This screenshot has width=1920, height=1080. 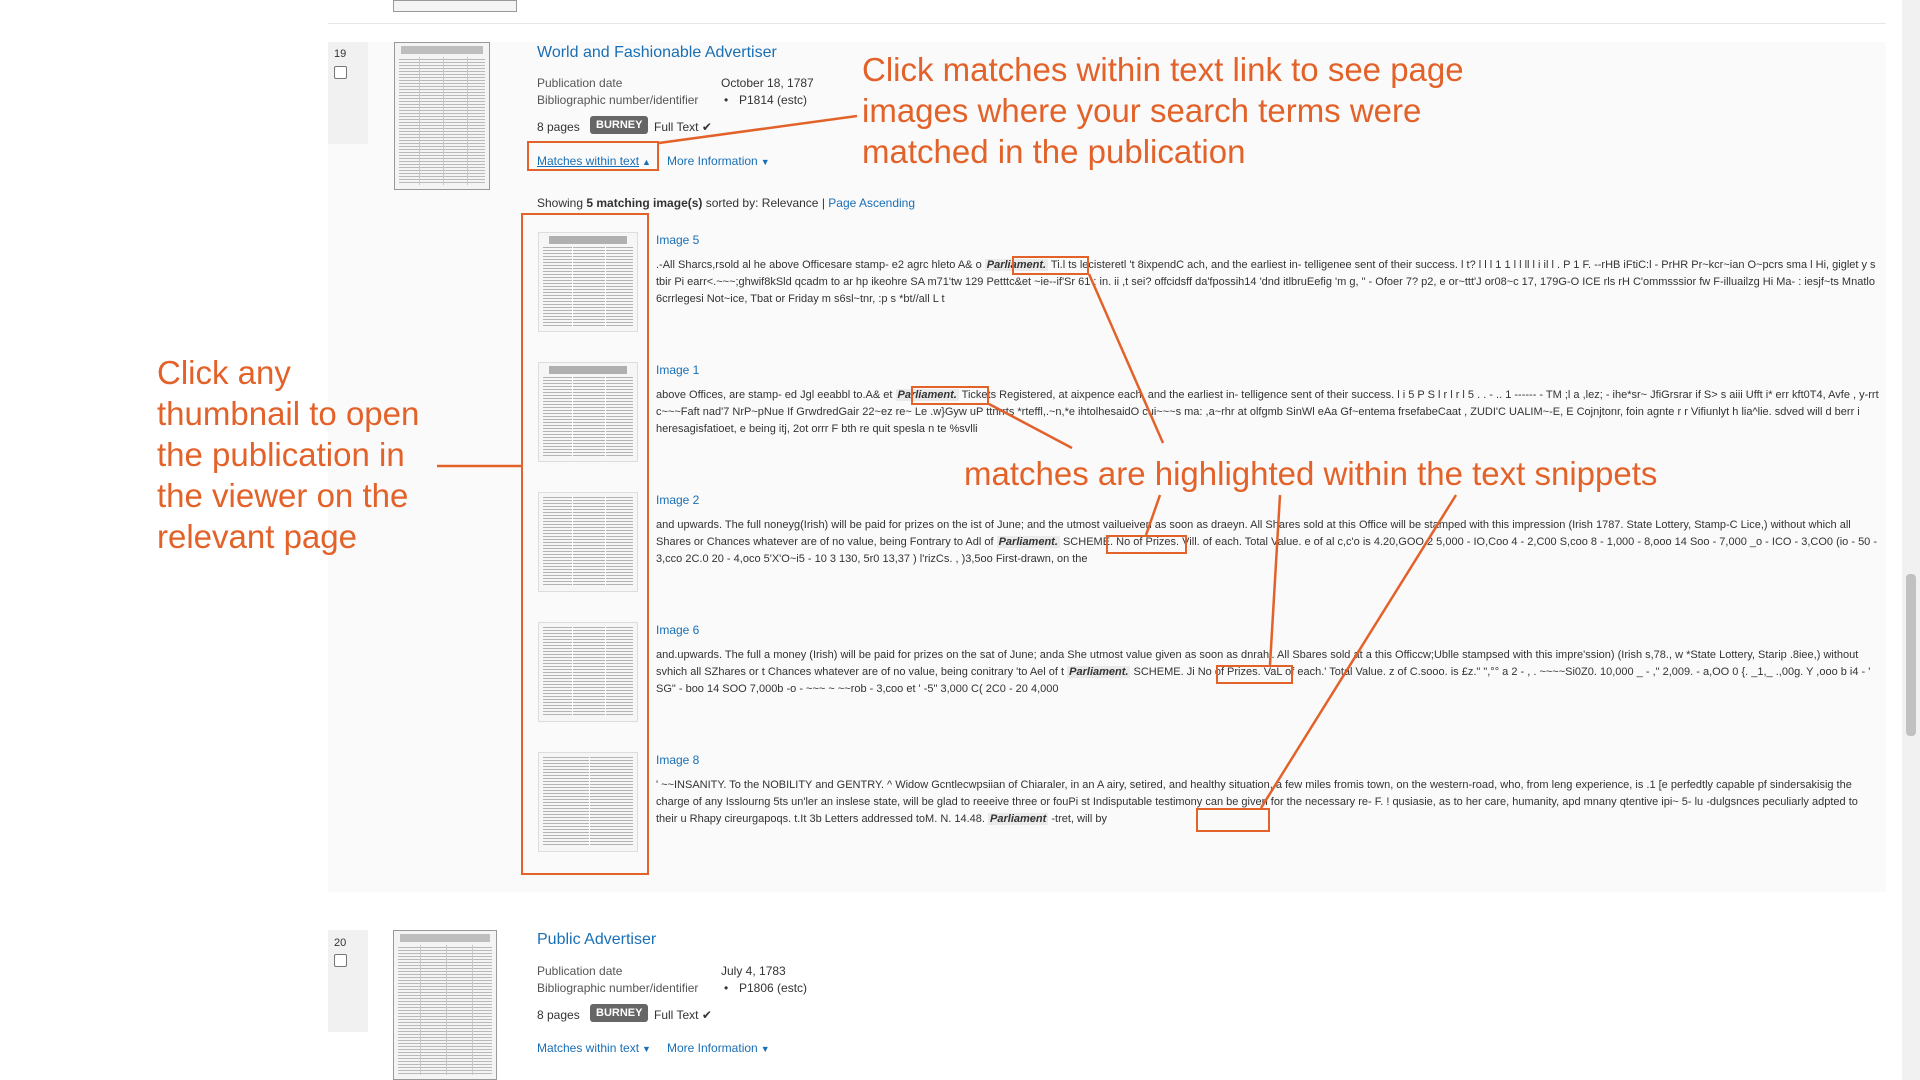 I want to click on result-number: 20, so click(x=340, y=943).